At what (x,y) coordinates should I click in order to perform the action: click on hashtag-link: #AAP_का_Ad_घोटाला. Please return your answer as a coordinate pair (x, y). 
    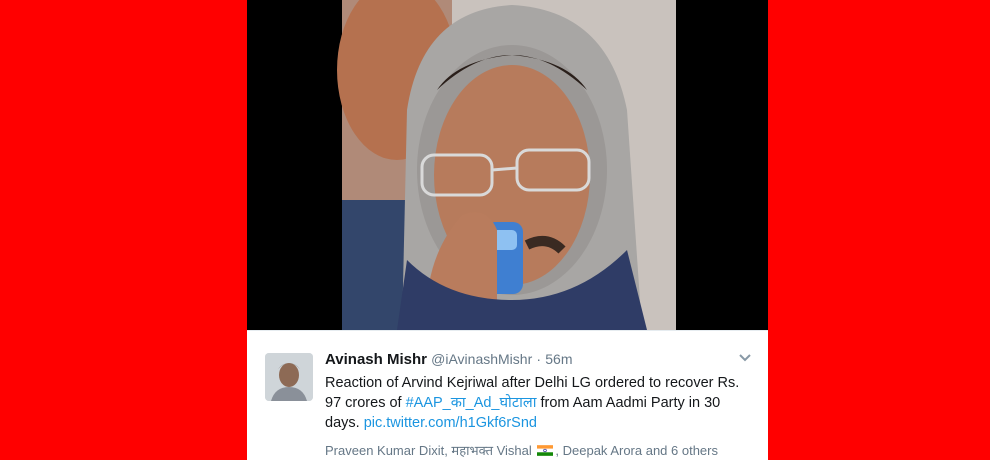
    Looking at the image, I should click on (471, 403).